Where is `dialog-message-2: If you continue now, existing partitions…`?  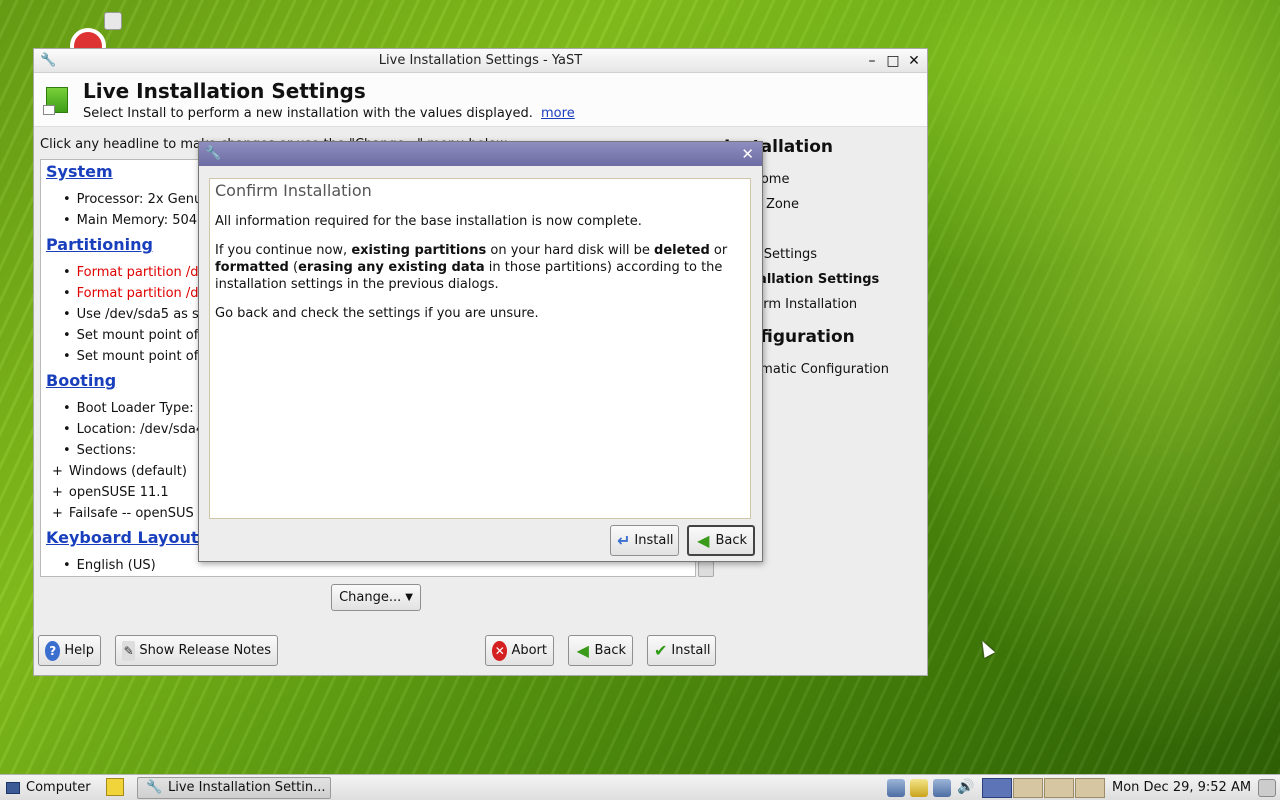 dialog-message-2: If you continue now, existing partitions… is located at coordinates (471, 267).